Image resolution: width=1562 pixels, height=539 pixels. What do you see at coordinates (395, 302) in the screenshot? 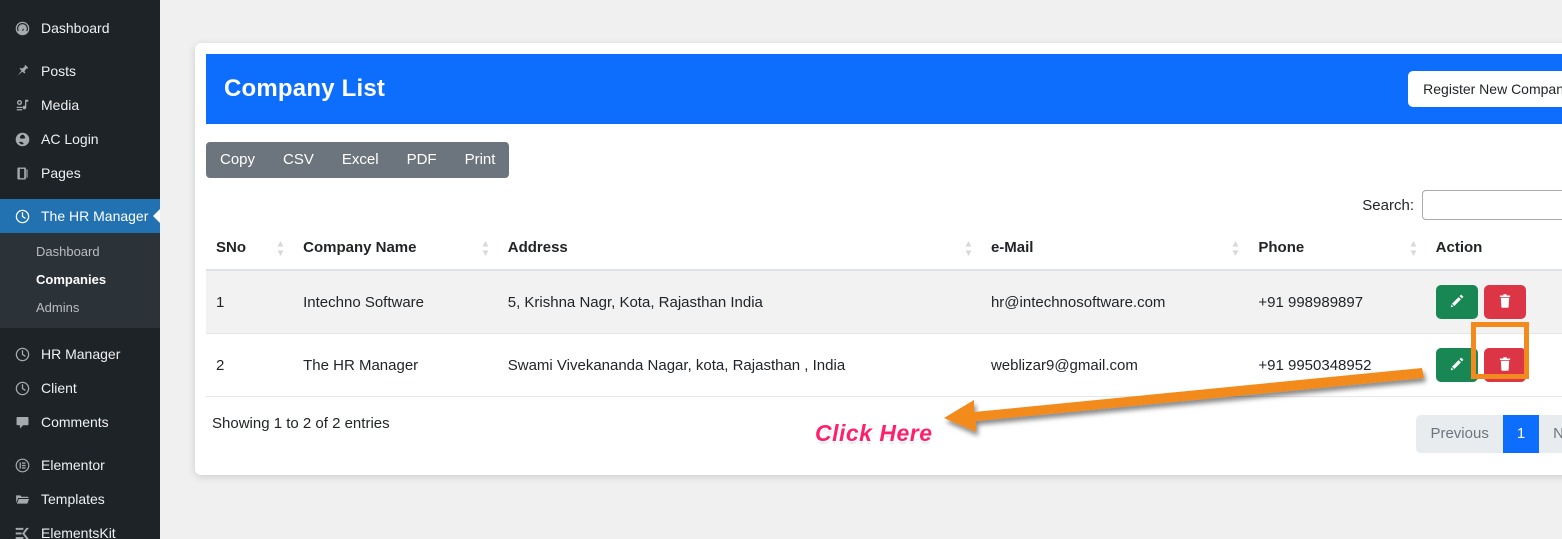
I see `cell-company: Intechno Software` at bounding box center [395, 302].